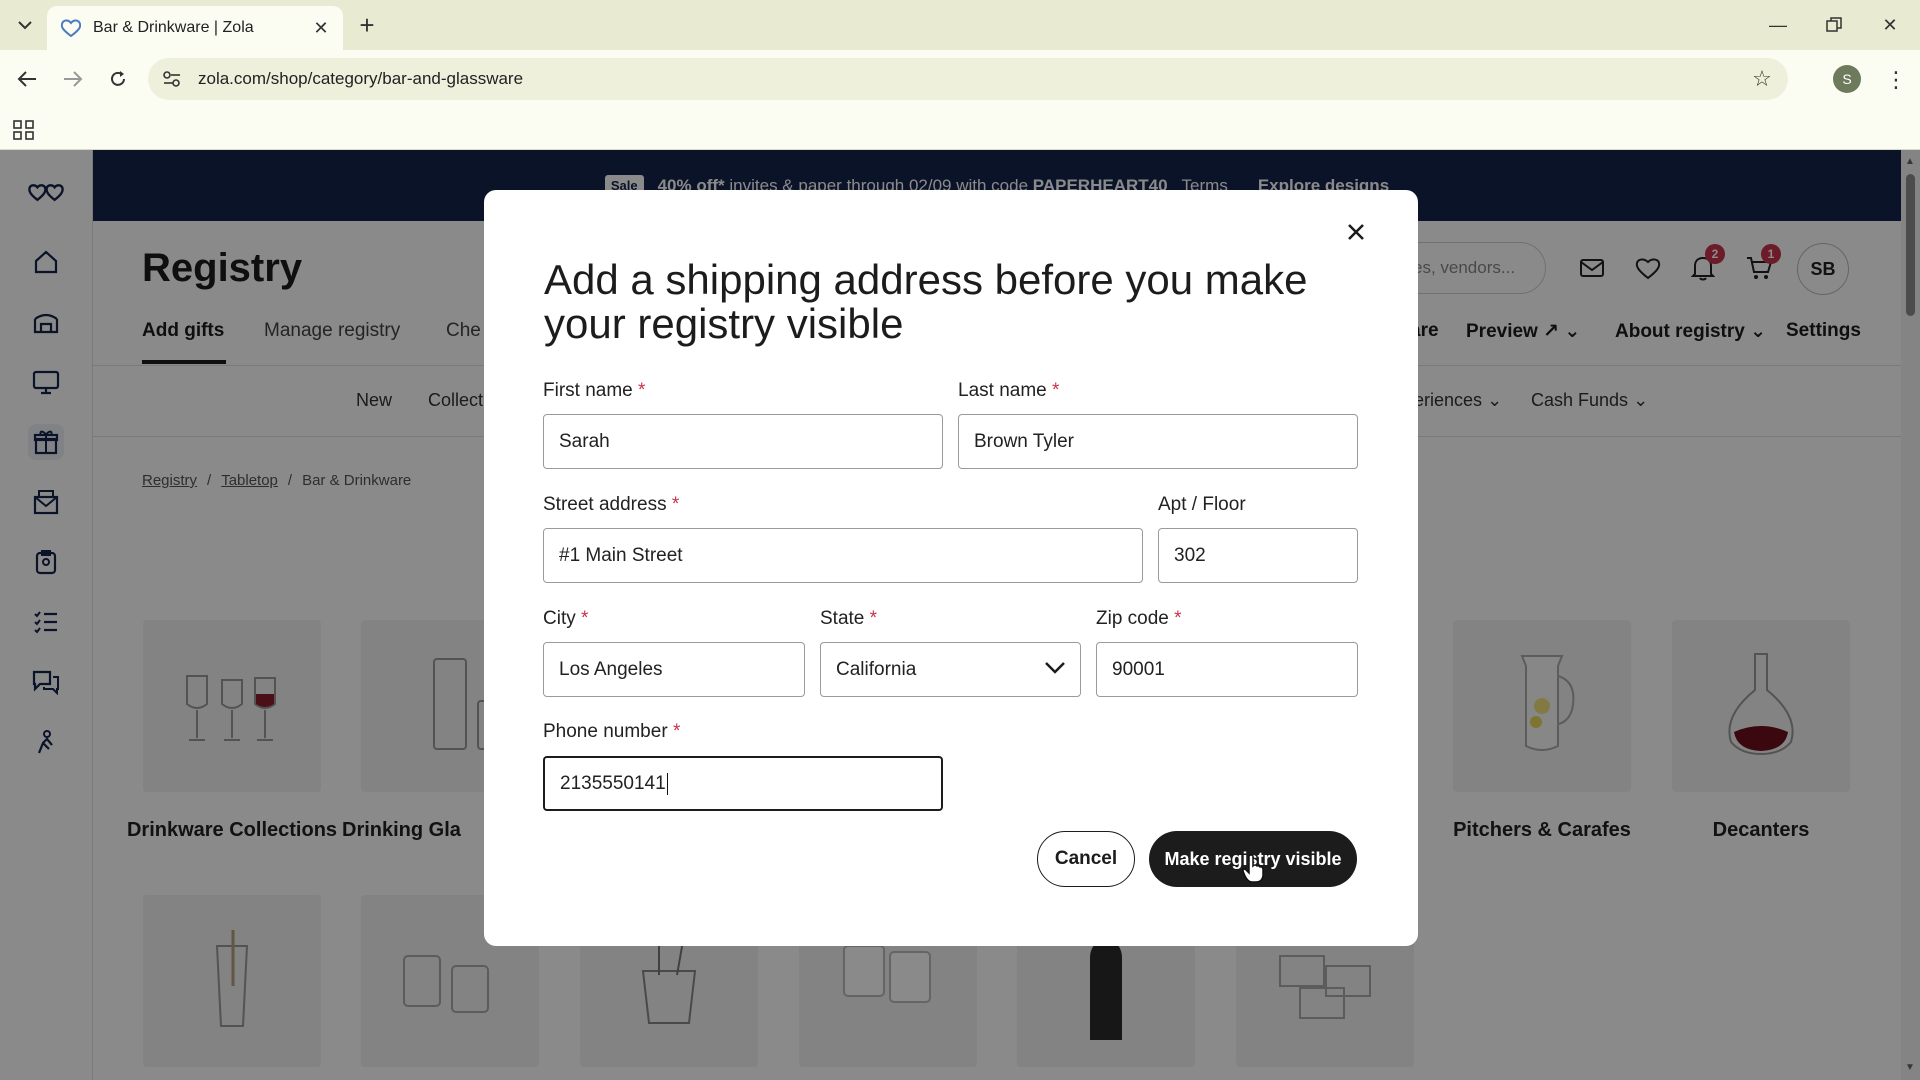  Describe the element at coordinates (849, 618) in the screenshot. I see `state-label: State *` at that location.